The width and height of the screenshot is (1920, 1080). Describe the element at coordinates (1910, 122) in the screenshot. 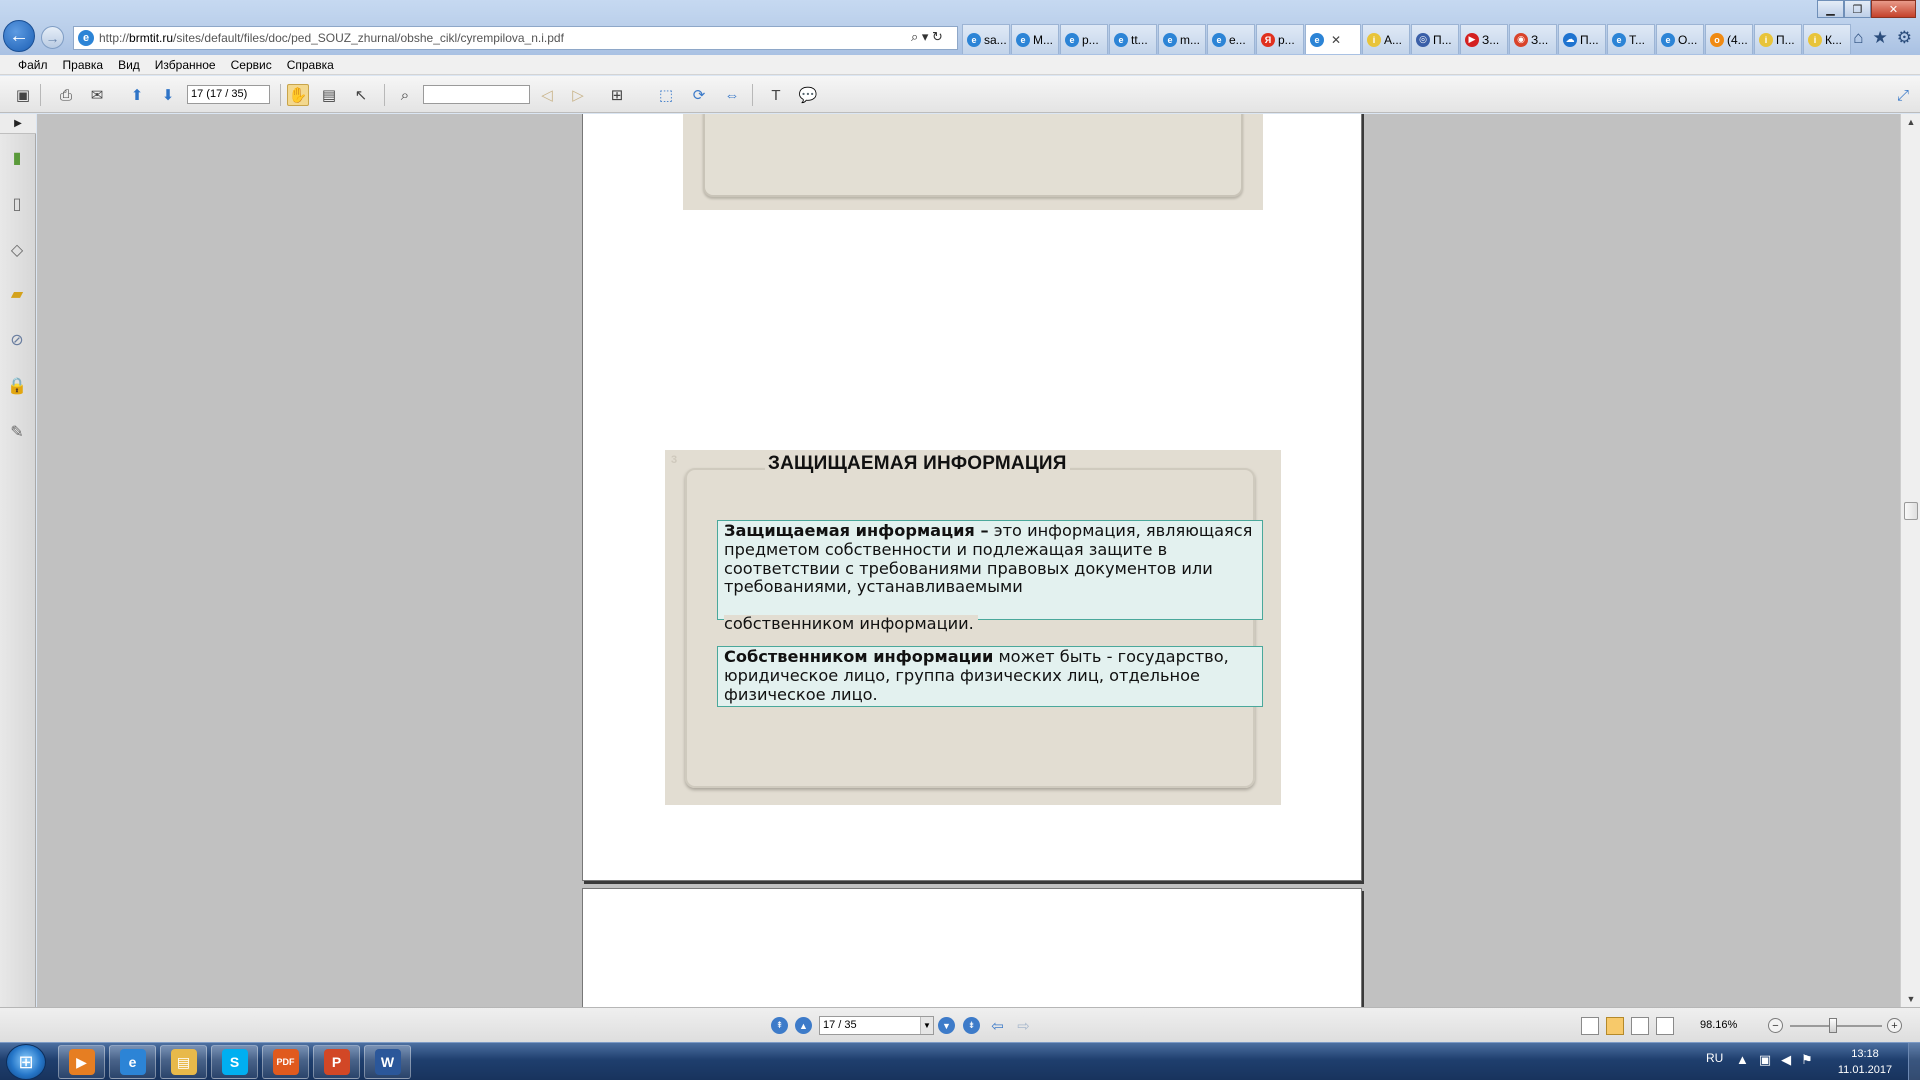

I see `scroll-up-icon: ▲` at that location.